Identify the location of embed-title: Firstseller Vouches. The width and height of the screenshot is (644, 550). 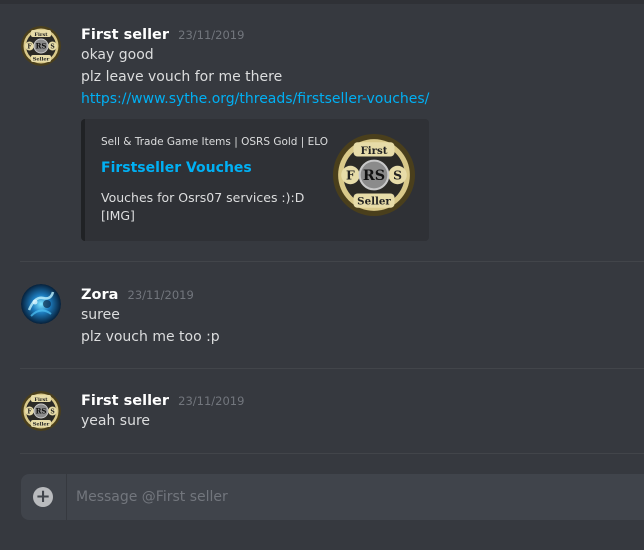
(176, 168).